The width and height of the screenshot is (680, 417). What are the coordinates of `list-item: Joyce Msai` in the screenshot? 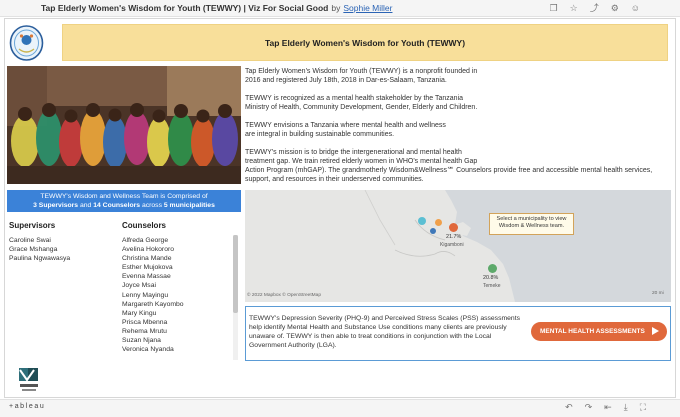 It's located at (139, 286).